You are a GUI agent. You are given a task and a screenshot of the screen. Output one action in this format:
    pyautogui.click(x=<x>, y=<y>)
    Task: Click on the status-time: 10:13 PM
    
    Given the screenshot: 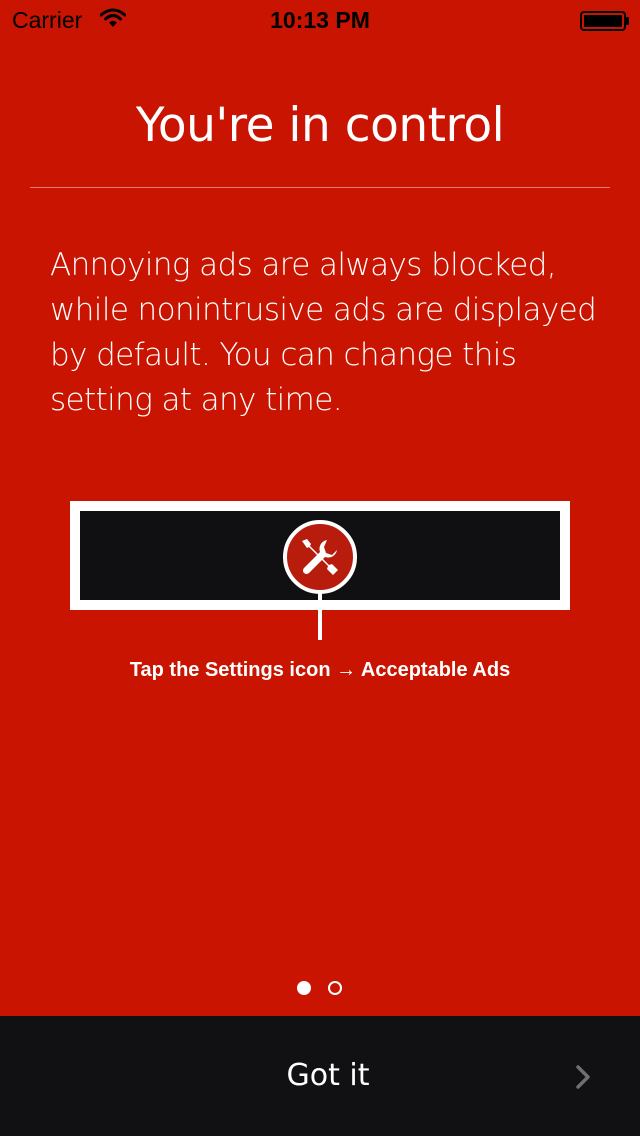 What is the action you would take?
    pyautogui.click(x=320, y=20)
    